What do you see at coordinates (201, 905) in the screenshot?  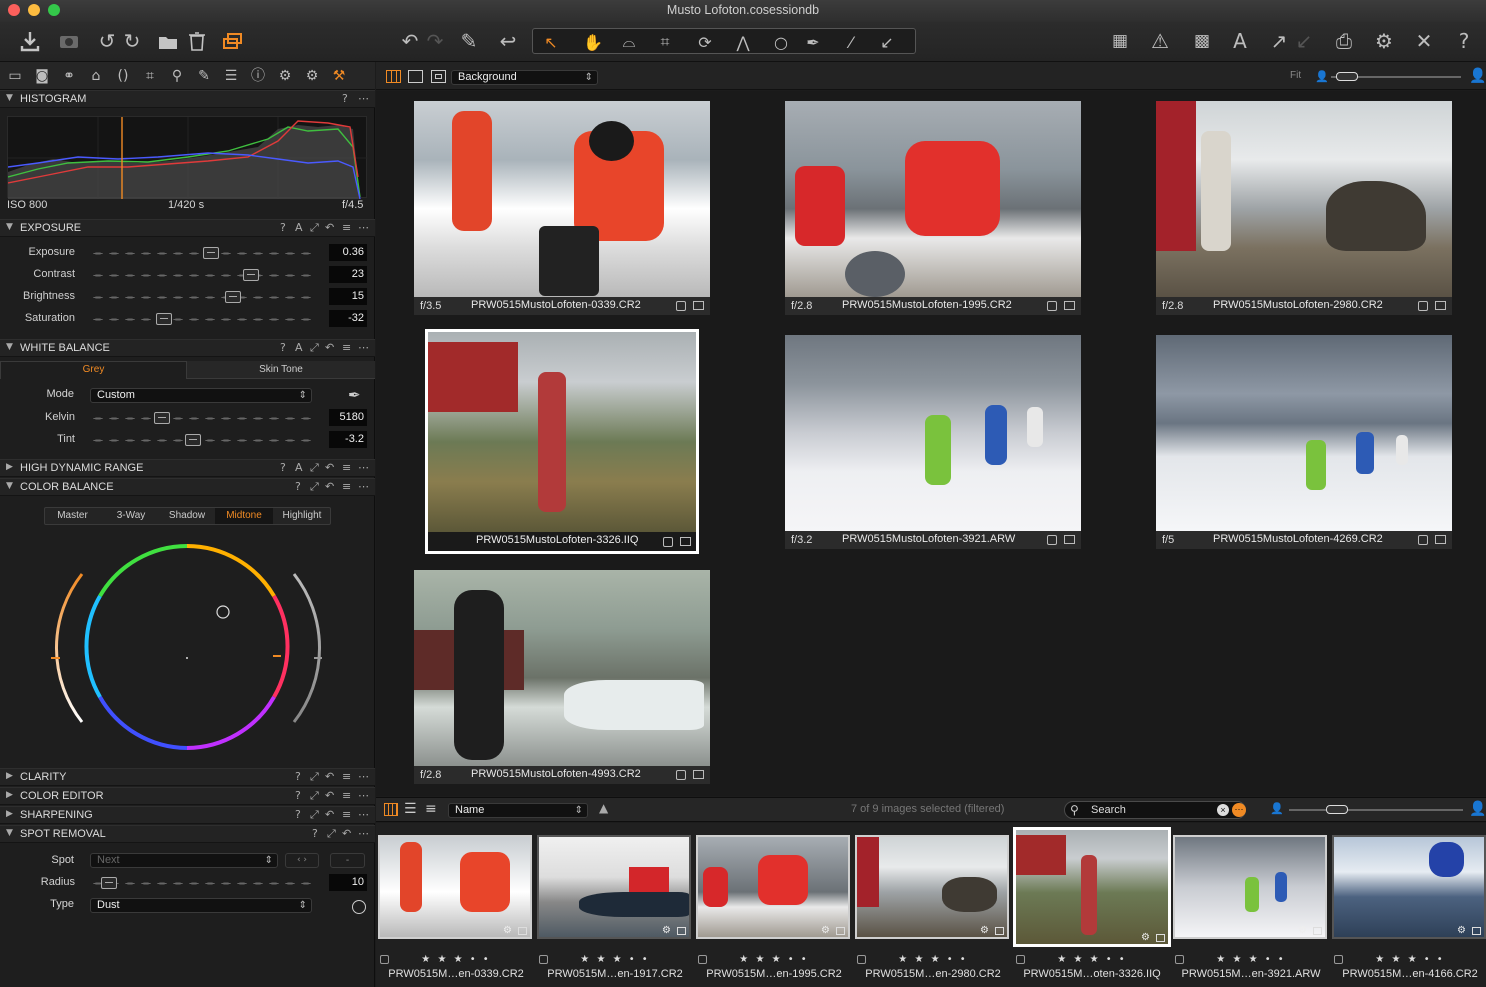 I see `spot-type-select: Dust` at bounding box center [201, 905].